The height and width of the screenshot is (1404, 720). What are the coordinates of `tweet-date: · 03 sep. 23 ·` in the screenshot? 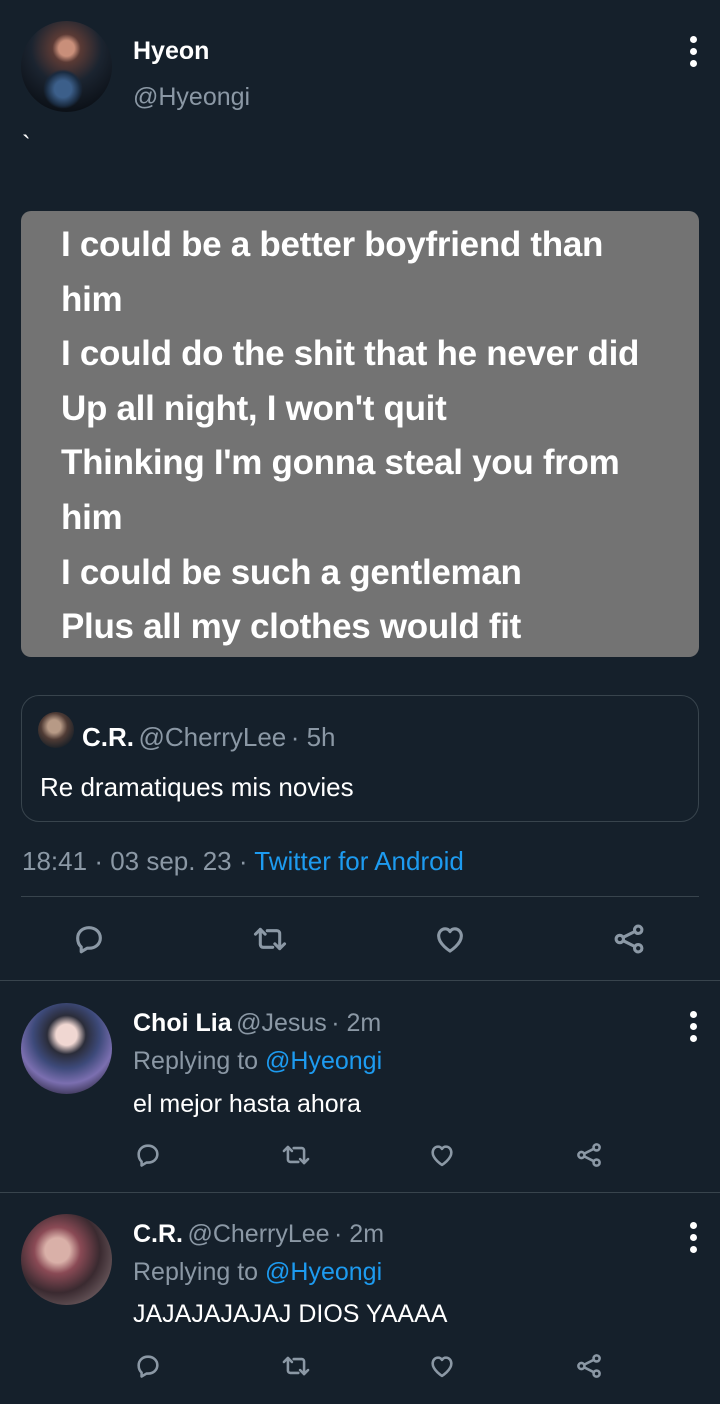 It's located at (171, 861).